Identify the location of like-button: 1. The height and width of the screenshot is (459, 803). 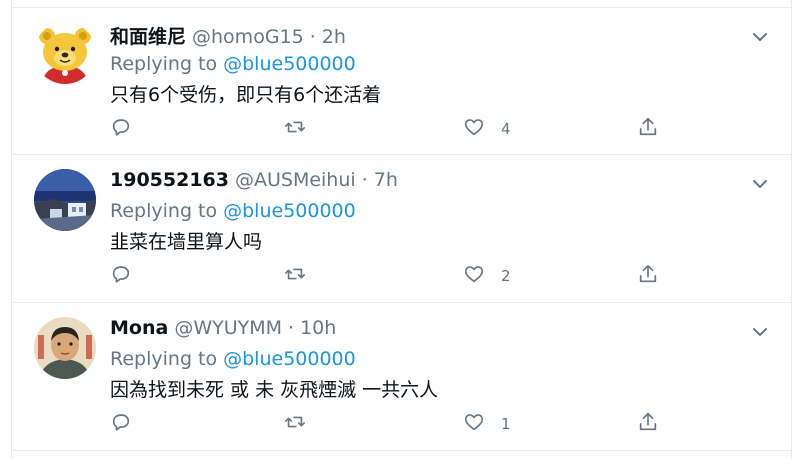
(487, 424).